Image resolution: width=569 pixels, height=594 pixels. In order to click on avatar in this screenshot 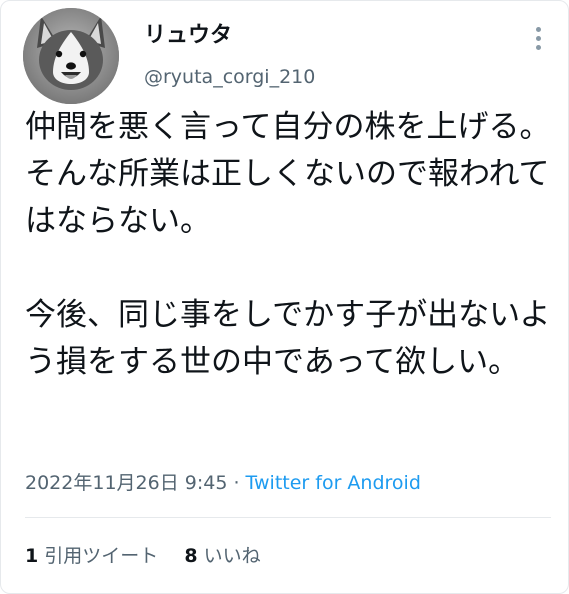, I will do `click(71, 56)`.